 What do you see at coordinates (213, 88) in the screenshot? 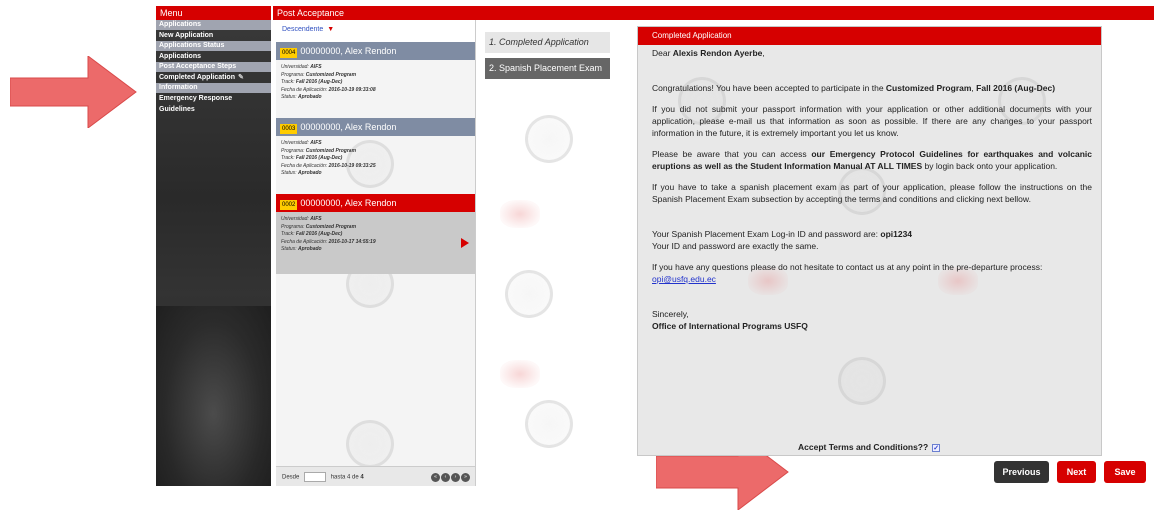
I see `menu-section-information: Information` at bounding box center [213, 88].